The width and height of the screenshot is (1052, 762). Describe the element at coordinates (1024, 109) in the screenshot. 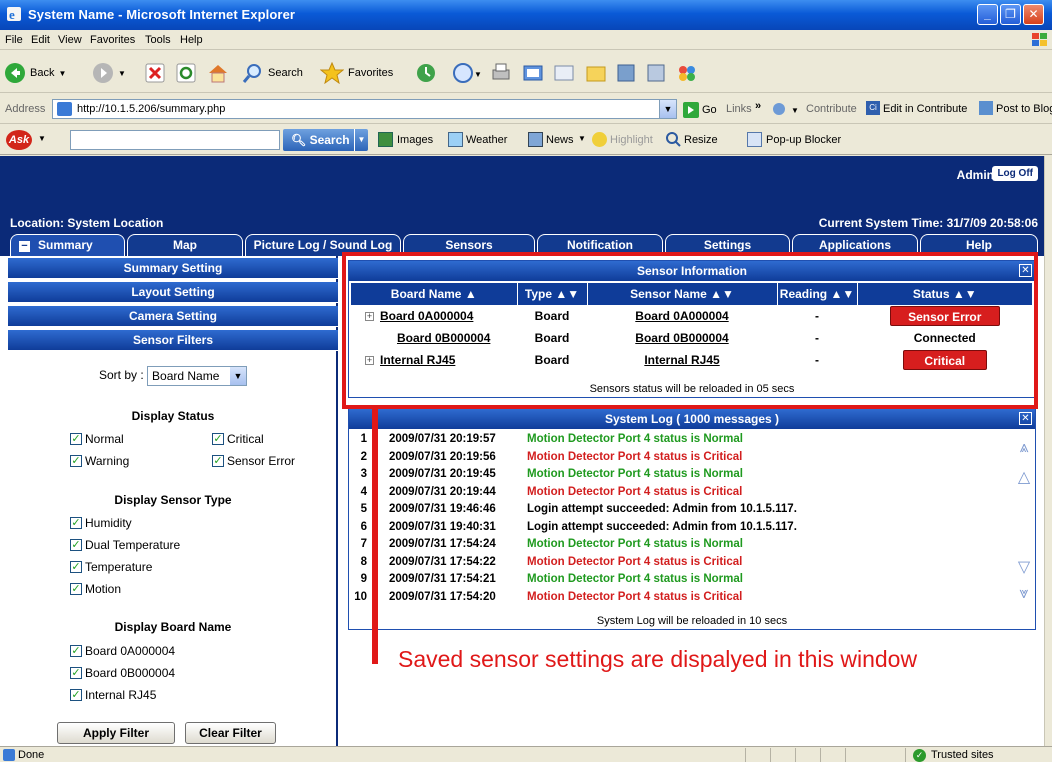

I see `post-to-blog-link: Post to Blog` at that location.